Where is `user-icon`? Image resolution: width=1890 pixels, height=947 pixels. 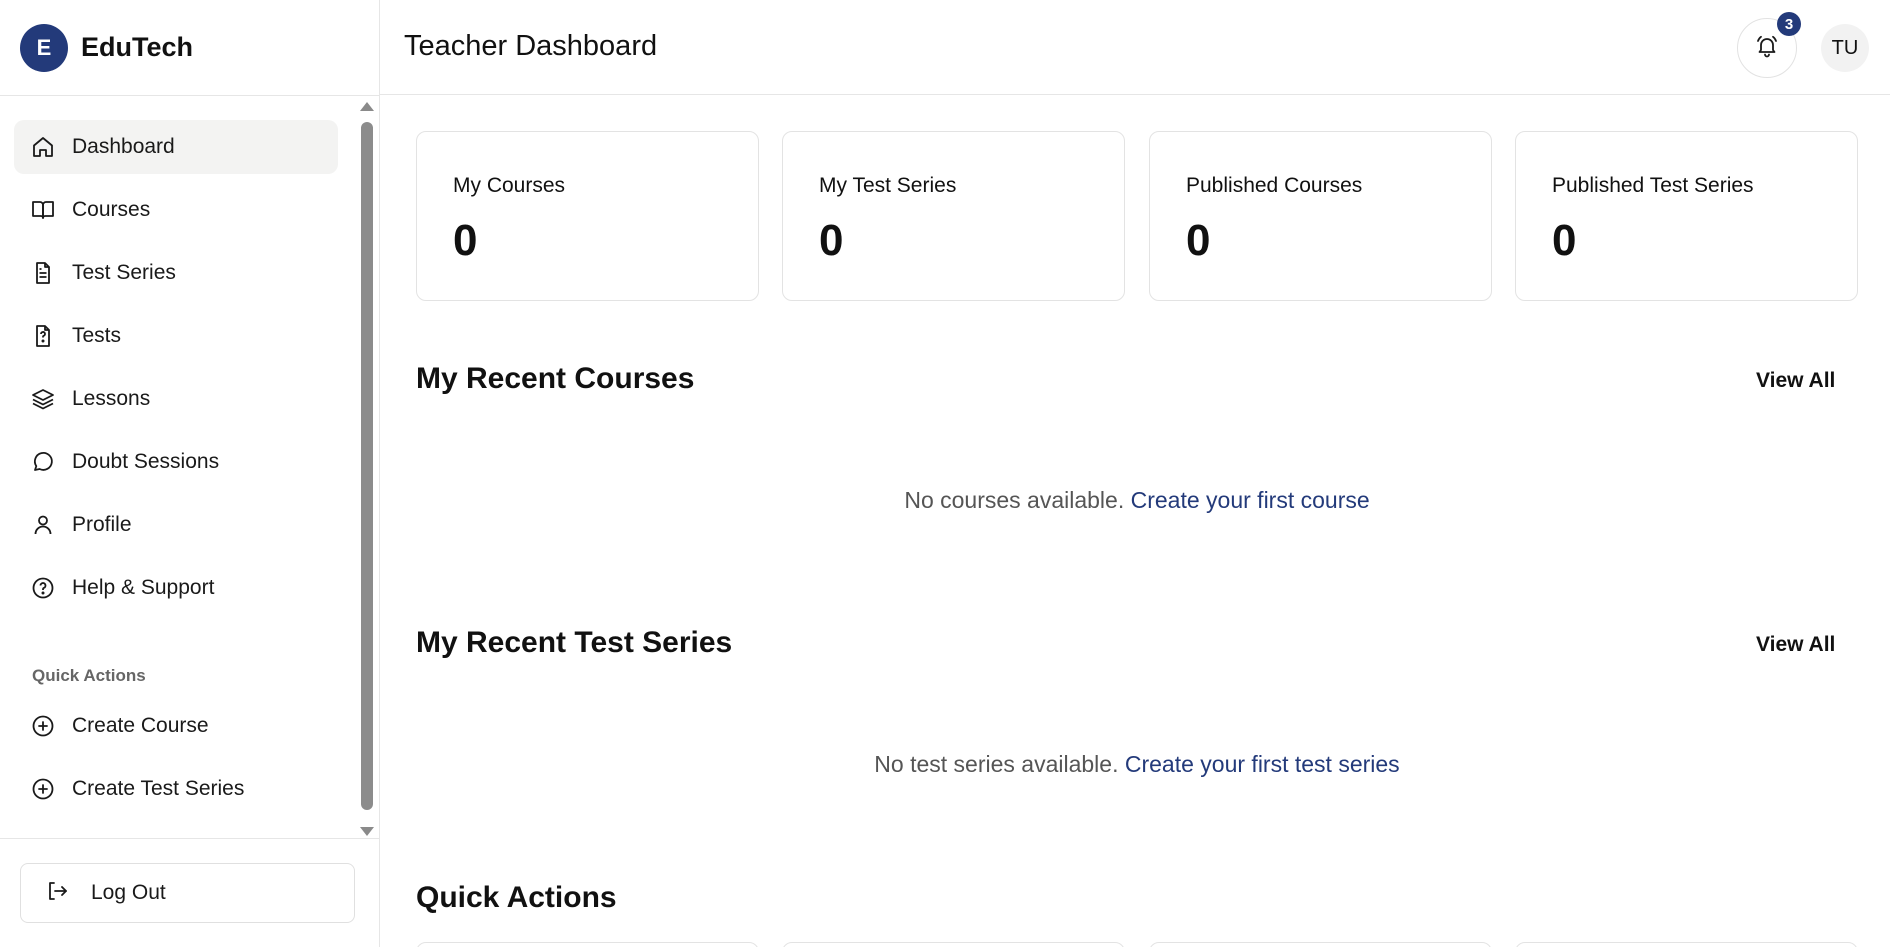 user-icon is located at coordinates (43, 525).